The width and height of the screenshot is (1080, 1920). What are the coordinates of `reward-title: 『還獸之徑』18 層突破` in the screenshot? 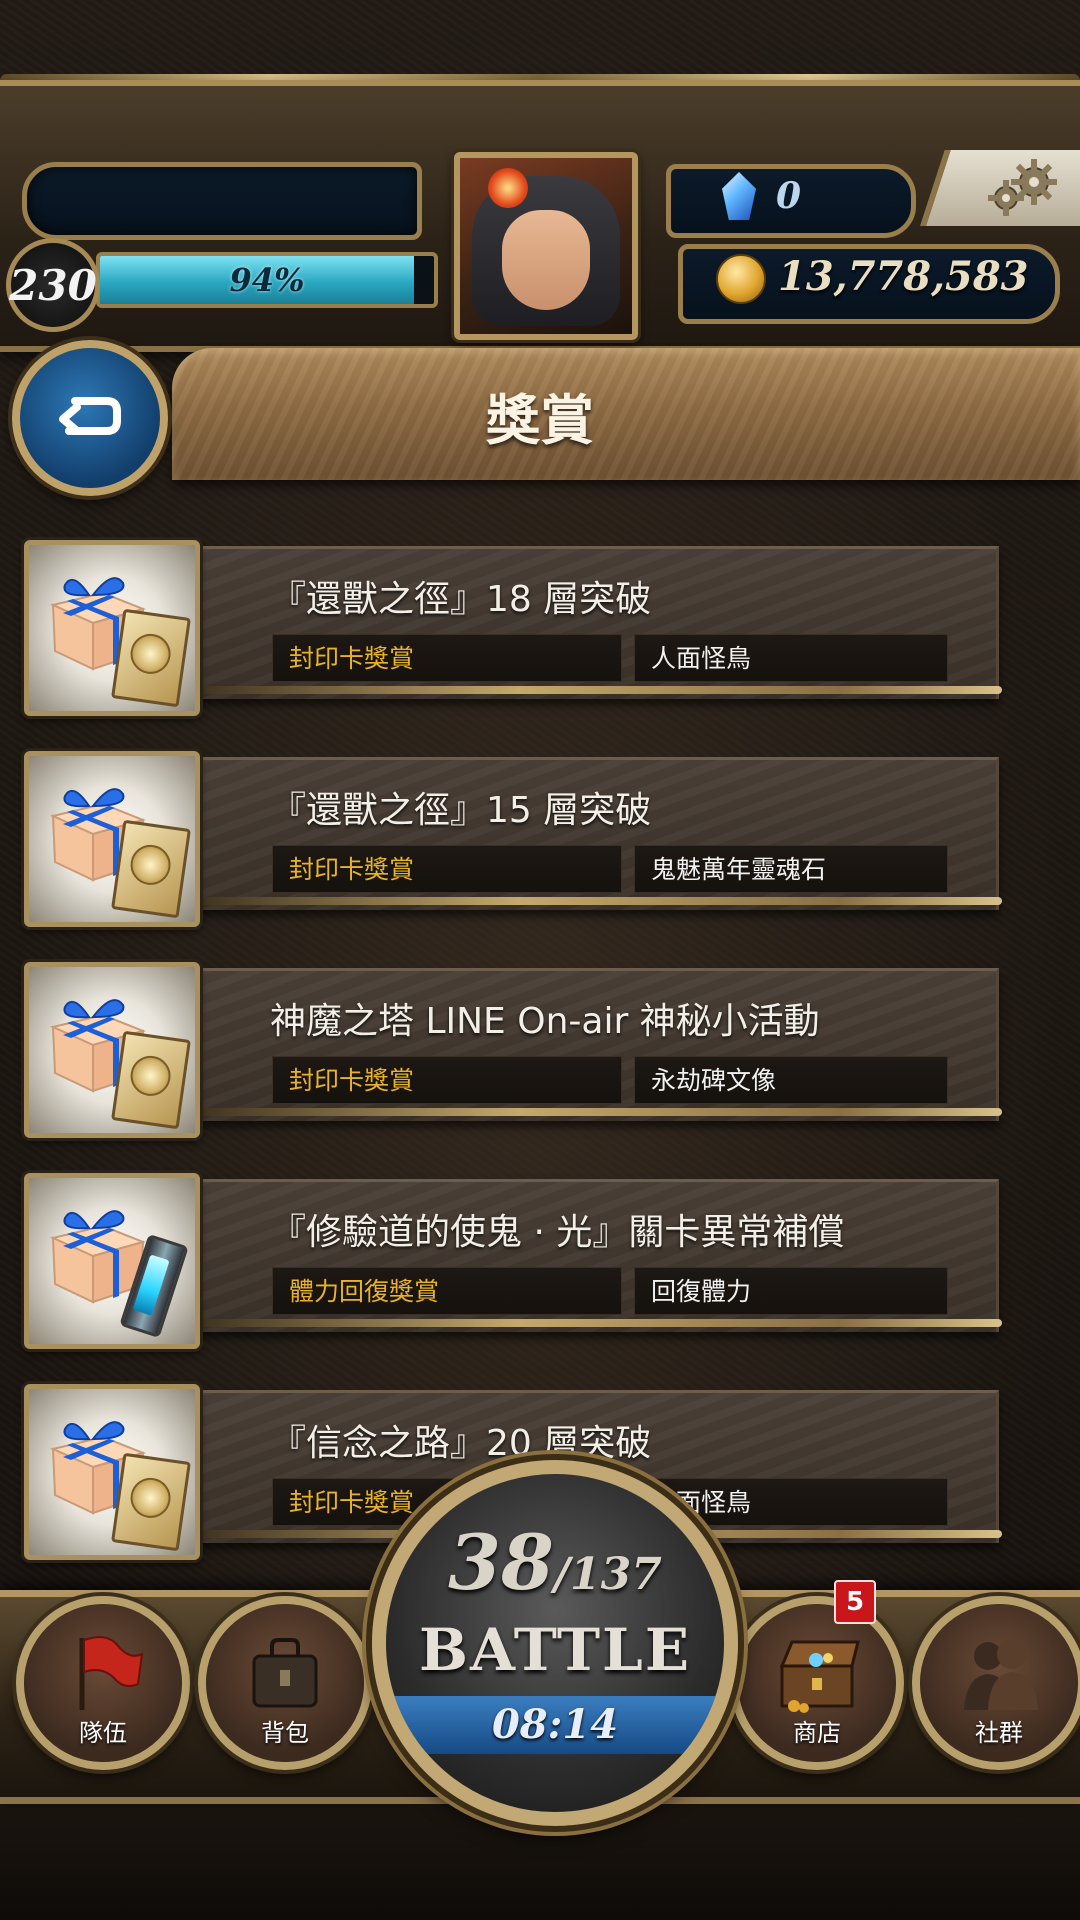 It's located at (461, 599).